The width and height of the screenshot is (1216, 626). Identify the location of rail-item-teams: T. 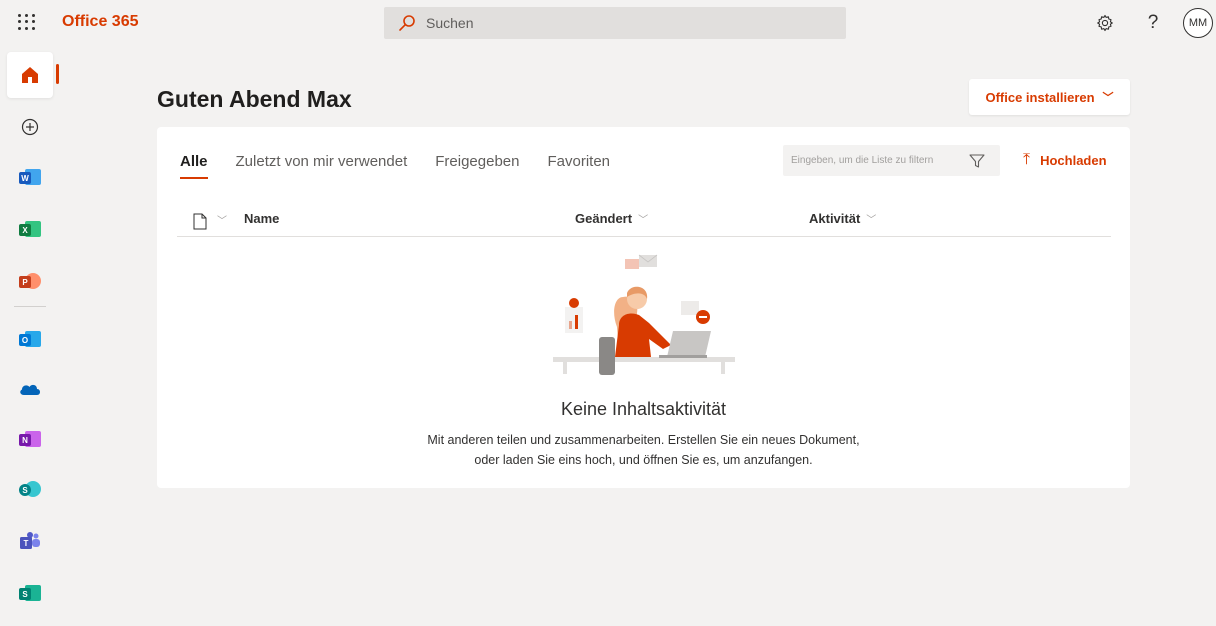
(30, 541).